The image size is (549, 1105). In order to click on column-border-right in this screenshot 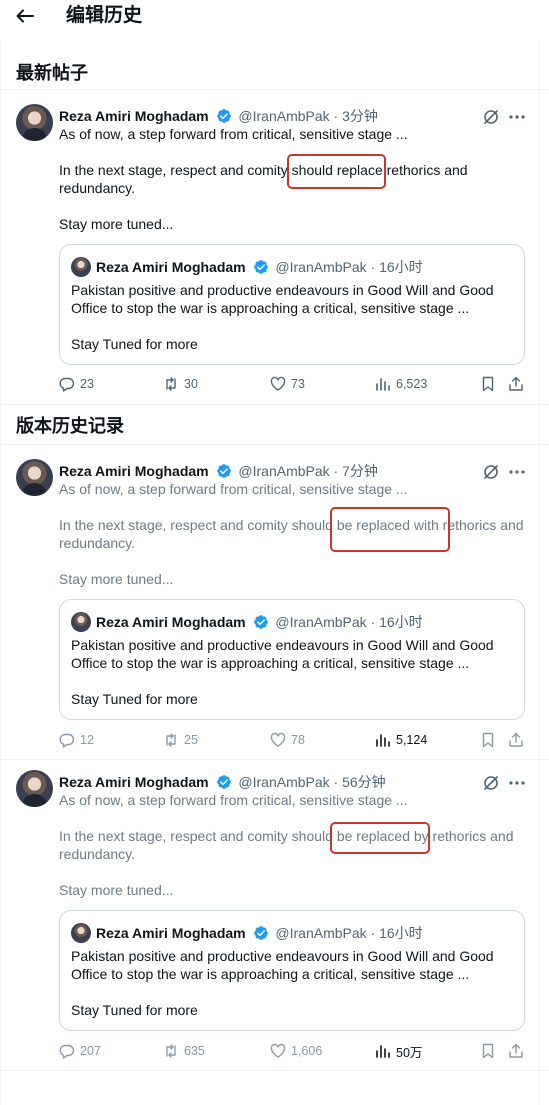, I will do `click(539, 572)`.